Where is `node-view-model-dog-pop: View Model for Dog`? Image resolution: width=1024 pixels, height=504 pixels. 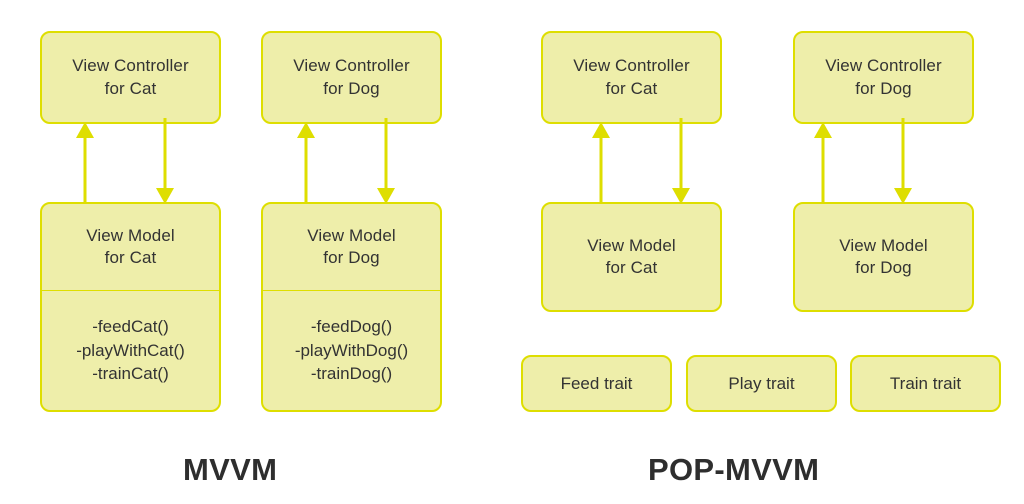
node-view-model-dog-pop: View Model for Dog is located at coordinates (883, 257).